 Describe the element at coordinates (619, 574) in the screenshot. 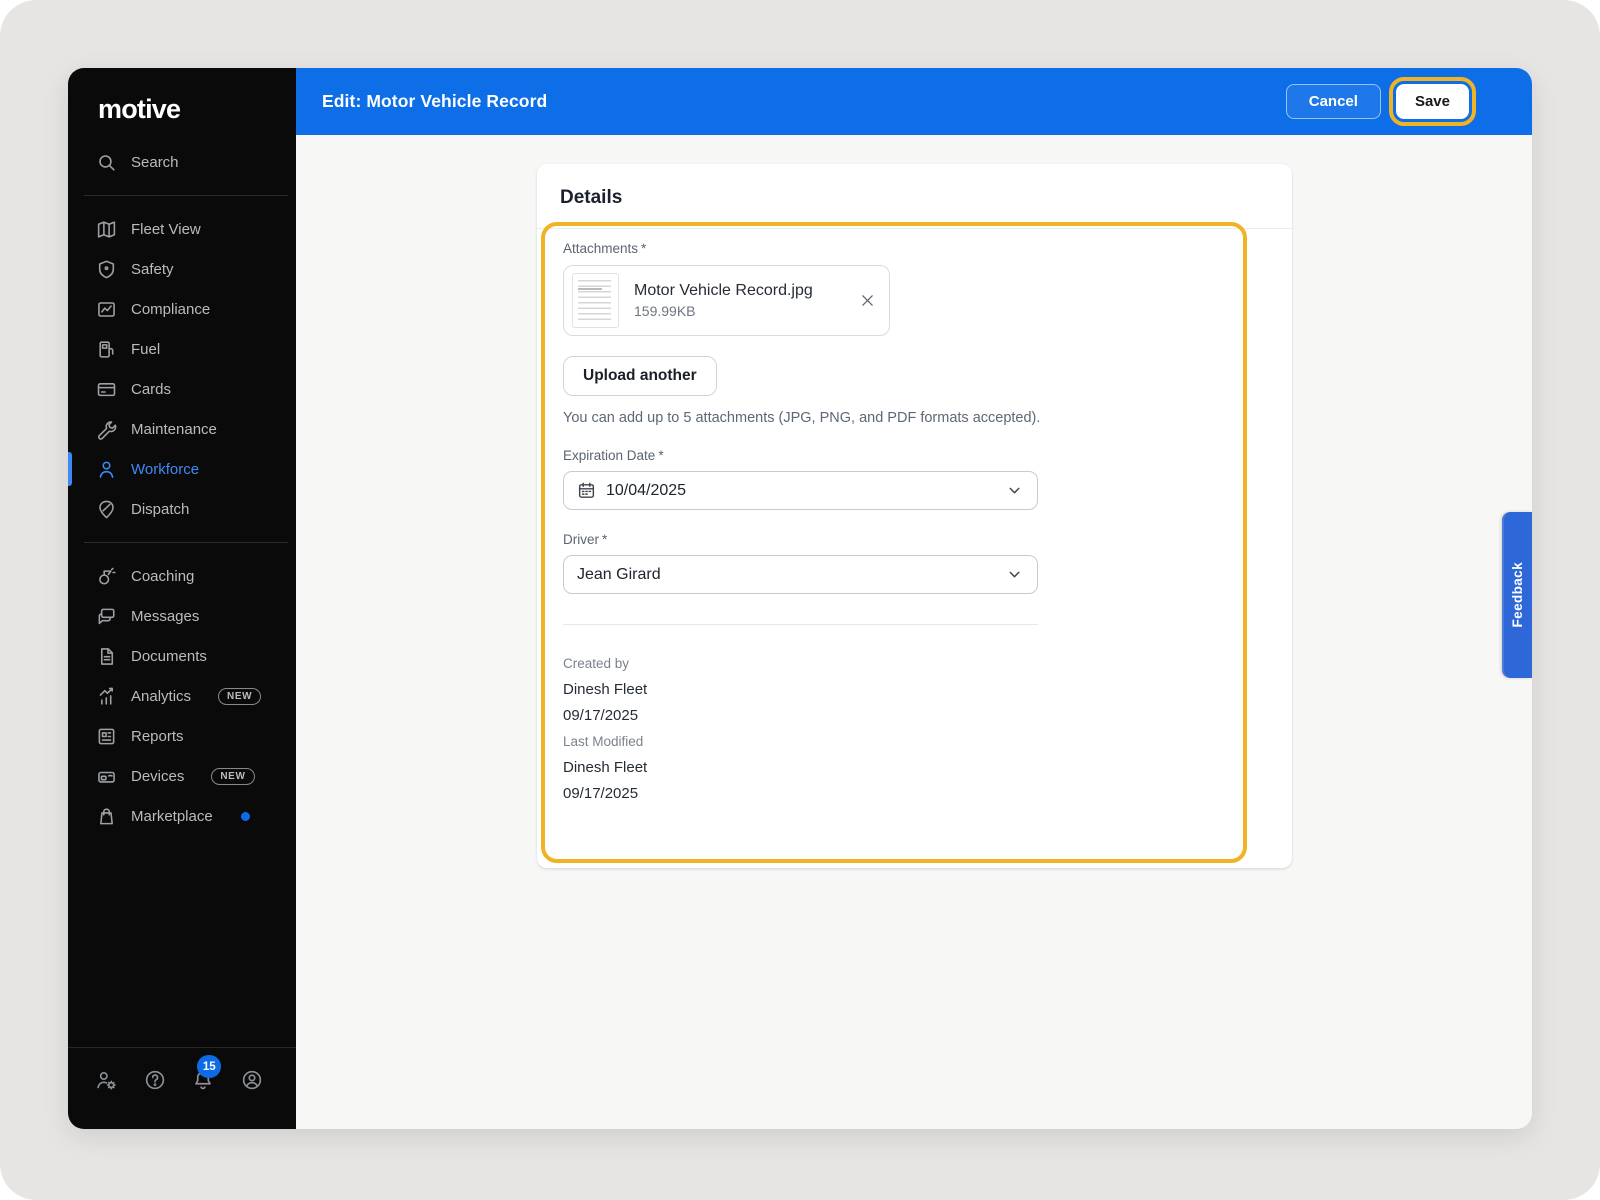

I see `driver-value: Jean Girard` at that location.